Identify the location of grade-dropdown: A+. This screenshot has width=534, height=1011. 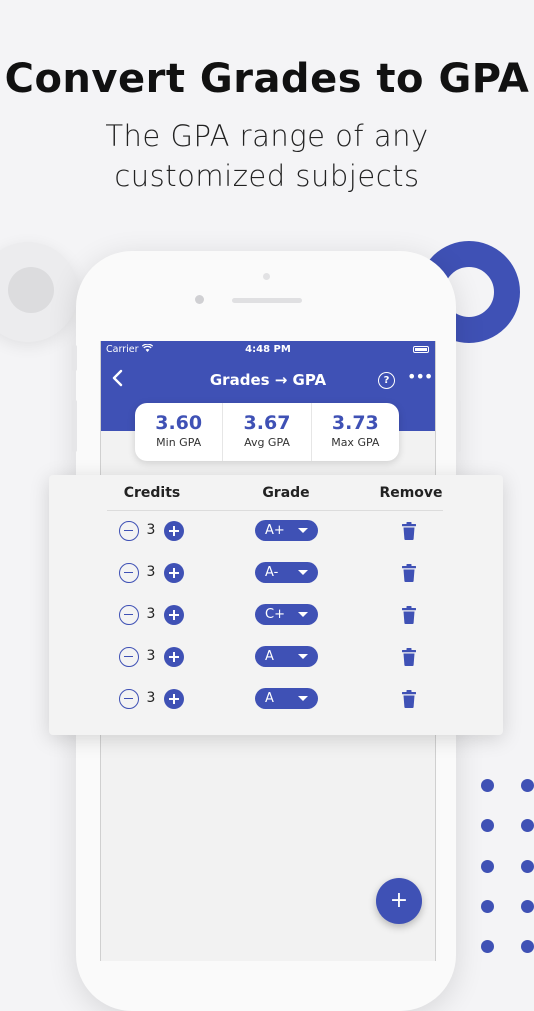
(286, 530).